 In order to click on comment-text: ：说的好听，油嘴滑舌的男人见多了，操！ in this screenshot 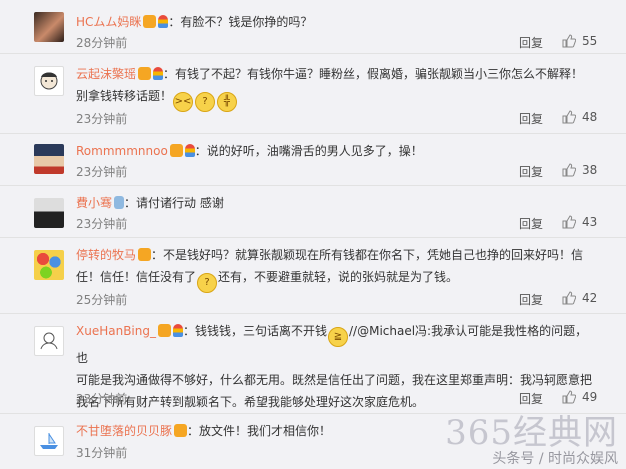, I will do `click(308, 151)`.